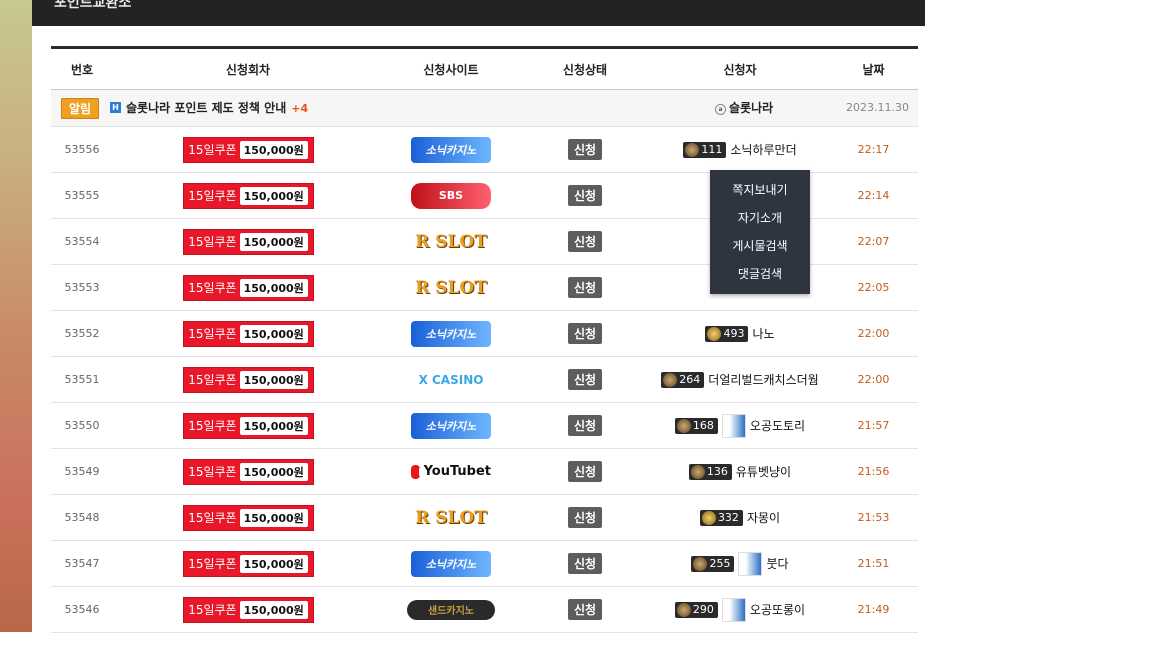  What do you see at coordinates (690, 379) in the screenshot?
I see `level-number: 264` at bounding box center [690, 379].